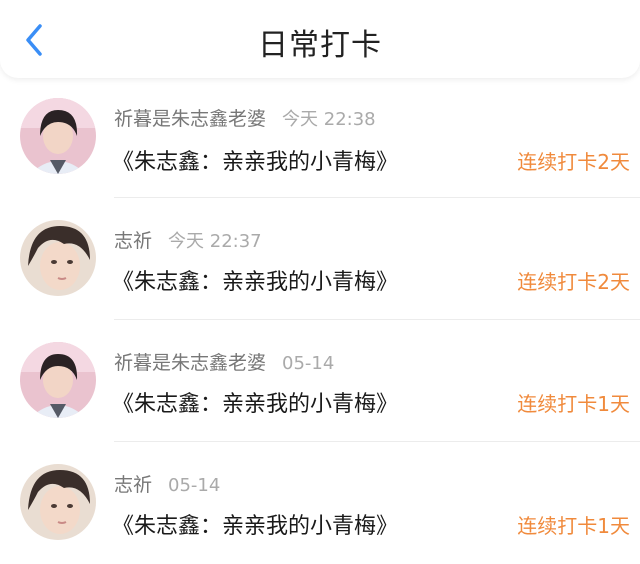 The height and width of the screenshot is (564, 640). What do you see at coordinates (245, 119) in the screenshot?
I see `user-name: 祈暮是朱志鑫老婆 今天 22:38` at bounding box center [245, 119].